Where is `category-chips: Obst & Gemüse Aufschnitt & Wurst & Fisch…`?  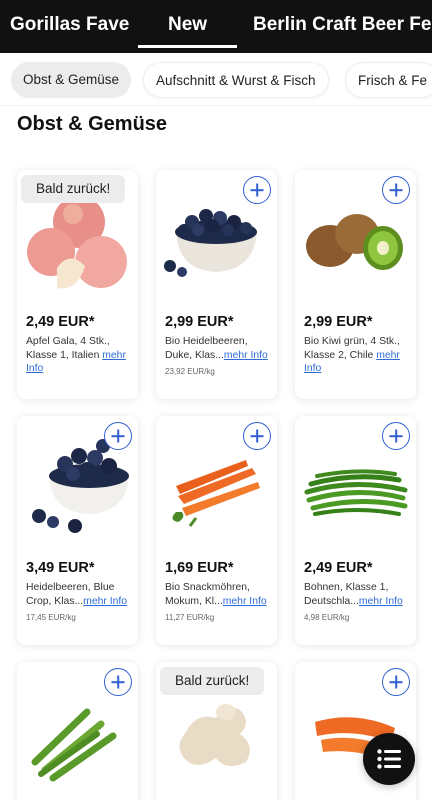 category-chips: Obst & Gemüse Aufschnitt & Wurst & Fisch… is located at coordinates (216, 79).